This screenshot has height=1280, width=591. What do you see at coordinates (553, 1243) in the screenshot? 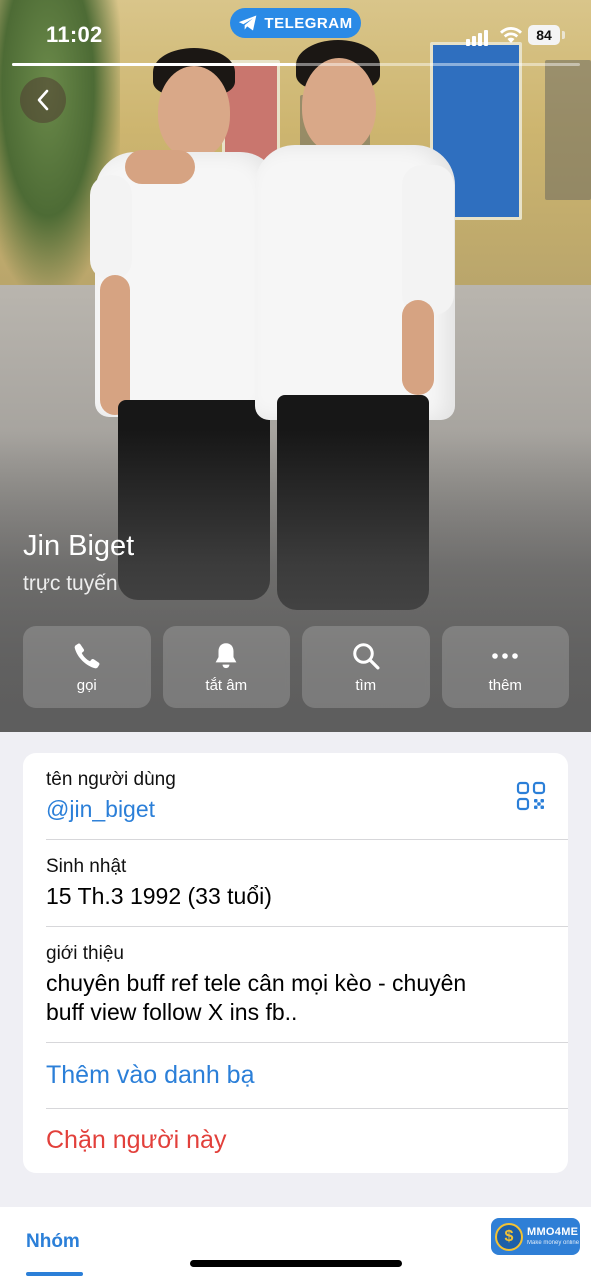
I see `watermark-subtext: Make money online` at bounding box center [553, 1243].